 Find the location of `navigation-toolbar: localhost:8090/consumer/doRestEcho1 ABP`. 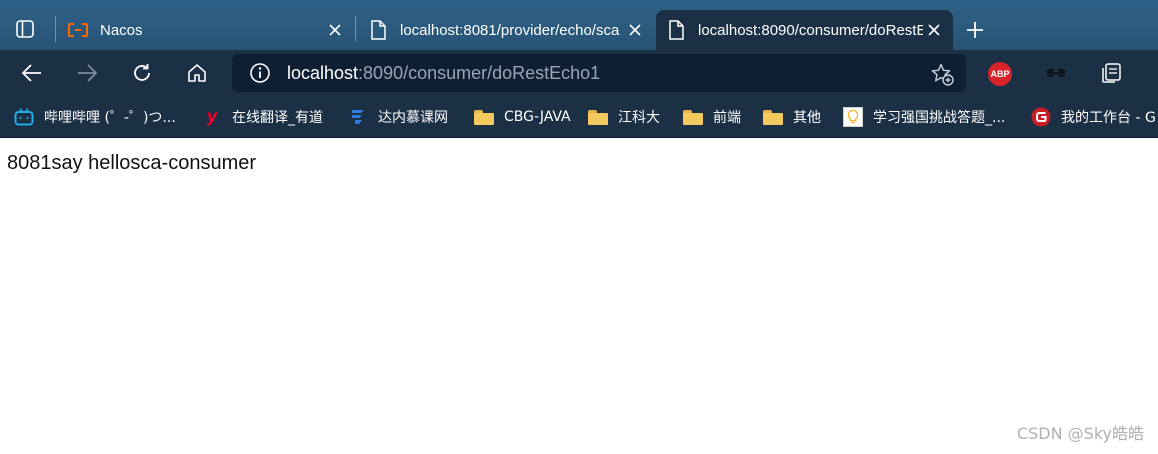

navigation-toolbar: localhost:8090/consumer/doRestEcho1 ABP is located at coordinates (579, 73).